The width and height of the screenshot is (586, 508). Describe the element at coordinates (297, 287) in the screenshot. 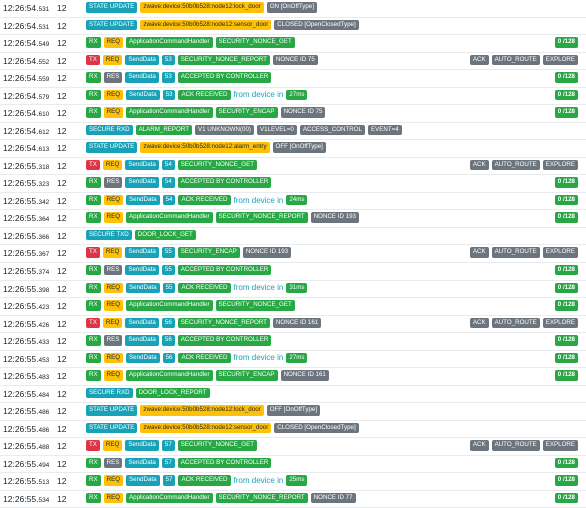

I see `badge: 31ms` at that location.